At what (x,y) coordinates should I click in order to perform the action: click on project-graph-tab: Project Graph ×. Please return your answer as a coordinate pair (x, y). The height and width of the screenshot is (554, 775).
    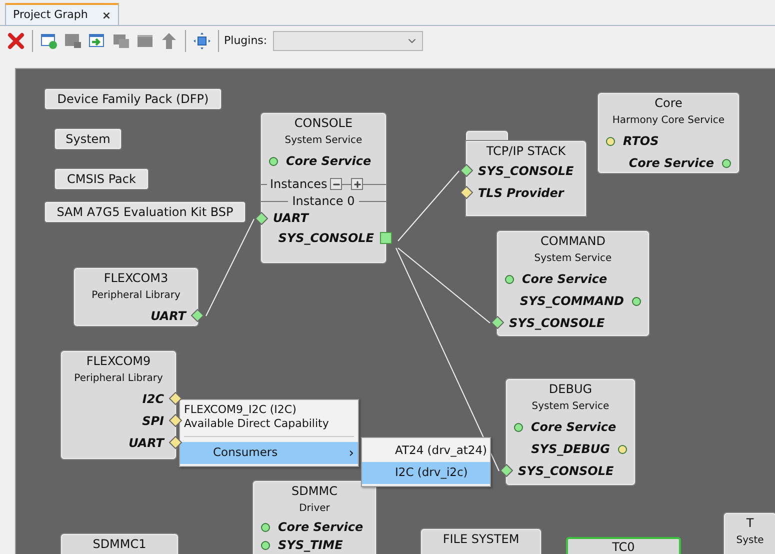
    Looking at the image, I should click on (62, 14).